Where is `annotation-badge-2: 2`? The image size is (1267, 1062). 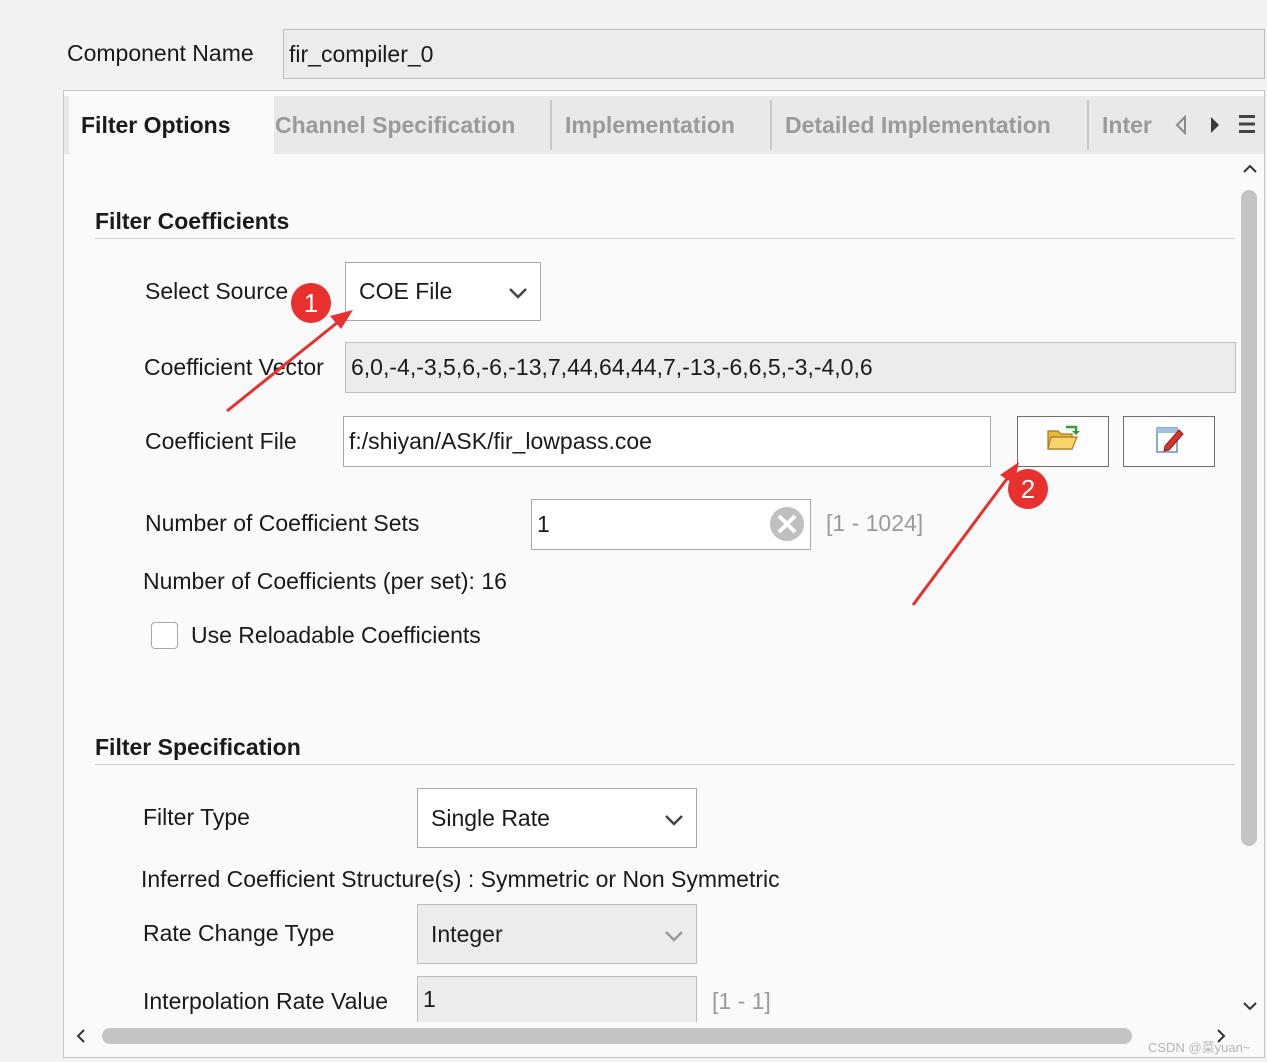 annotation-badge-2: 2 is located at coordinates (1028, 489).